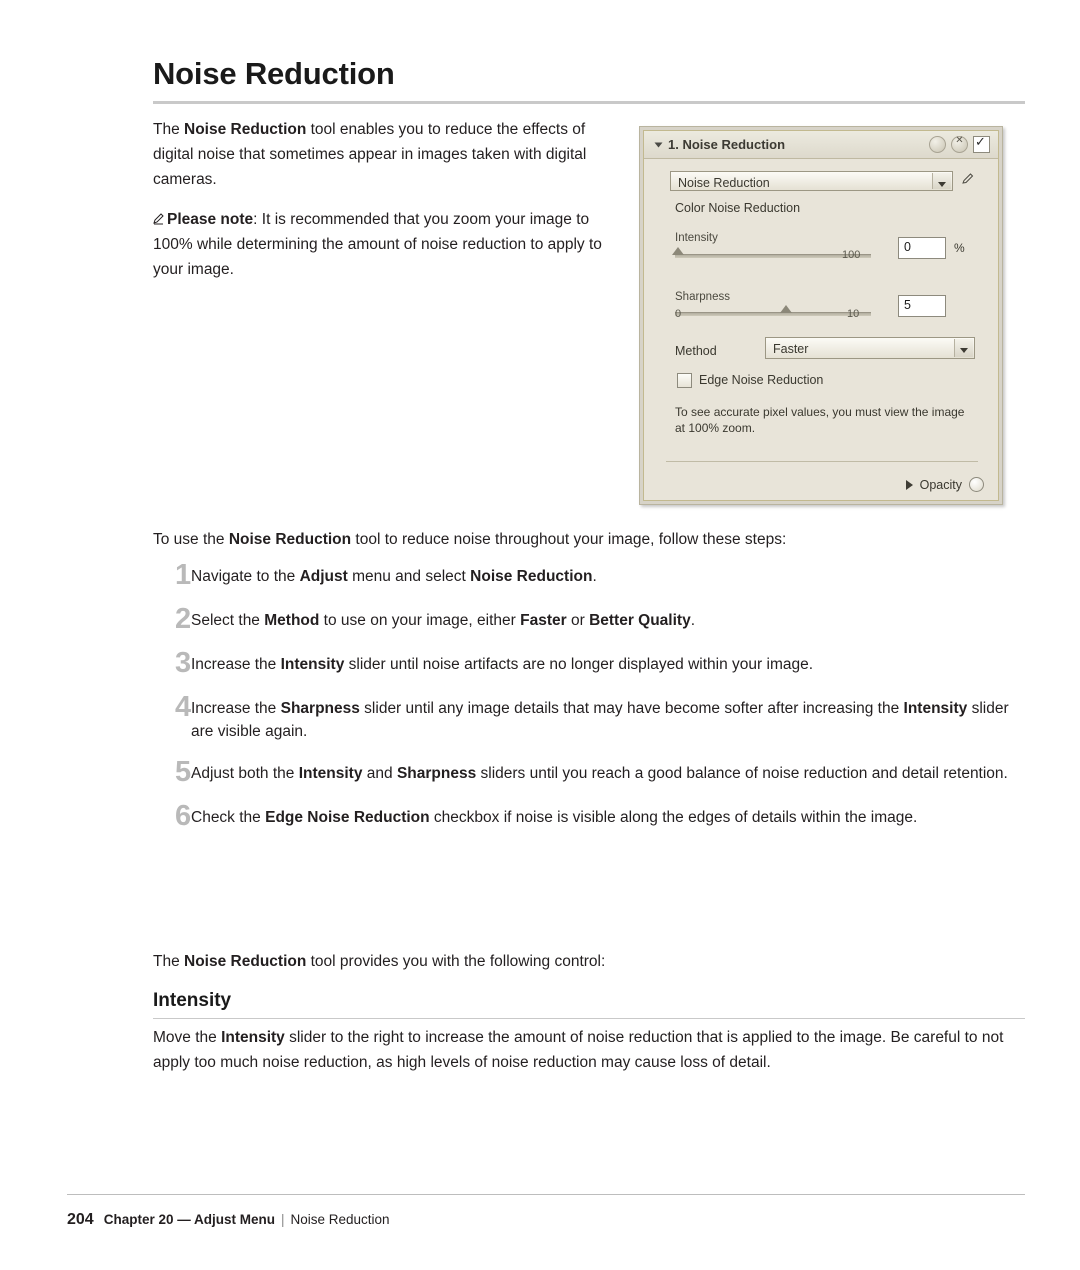 This screenshot has width=1080, height=1270. I want to click on sharpness-label: Sharpness, so click(702, 297).